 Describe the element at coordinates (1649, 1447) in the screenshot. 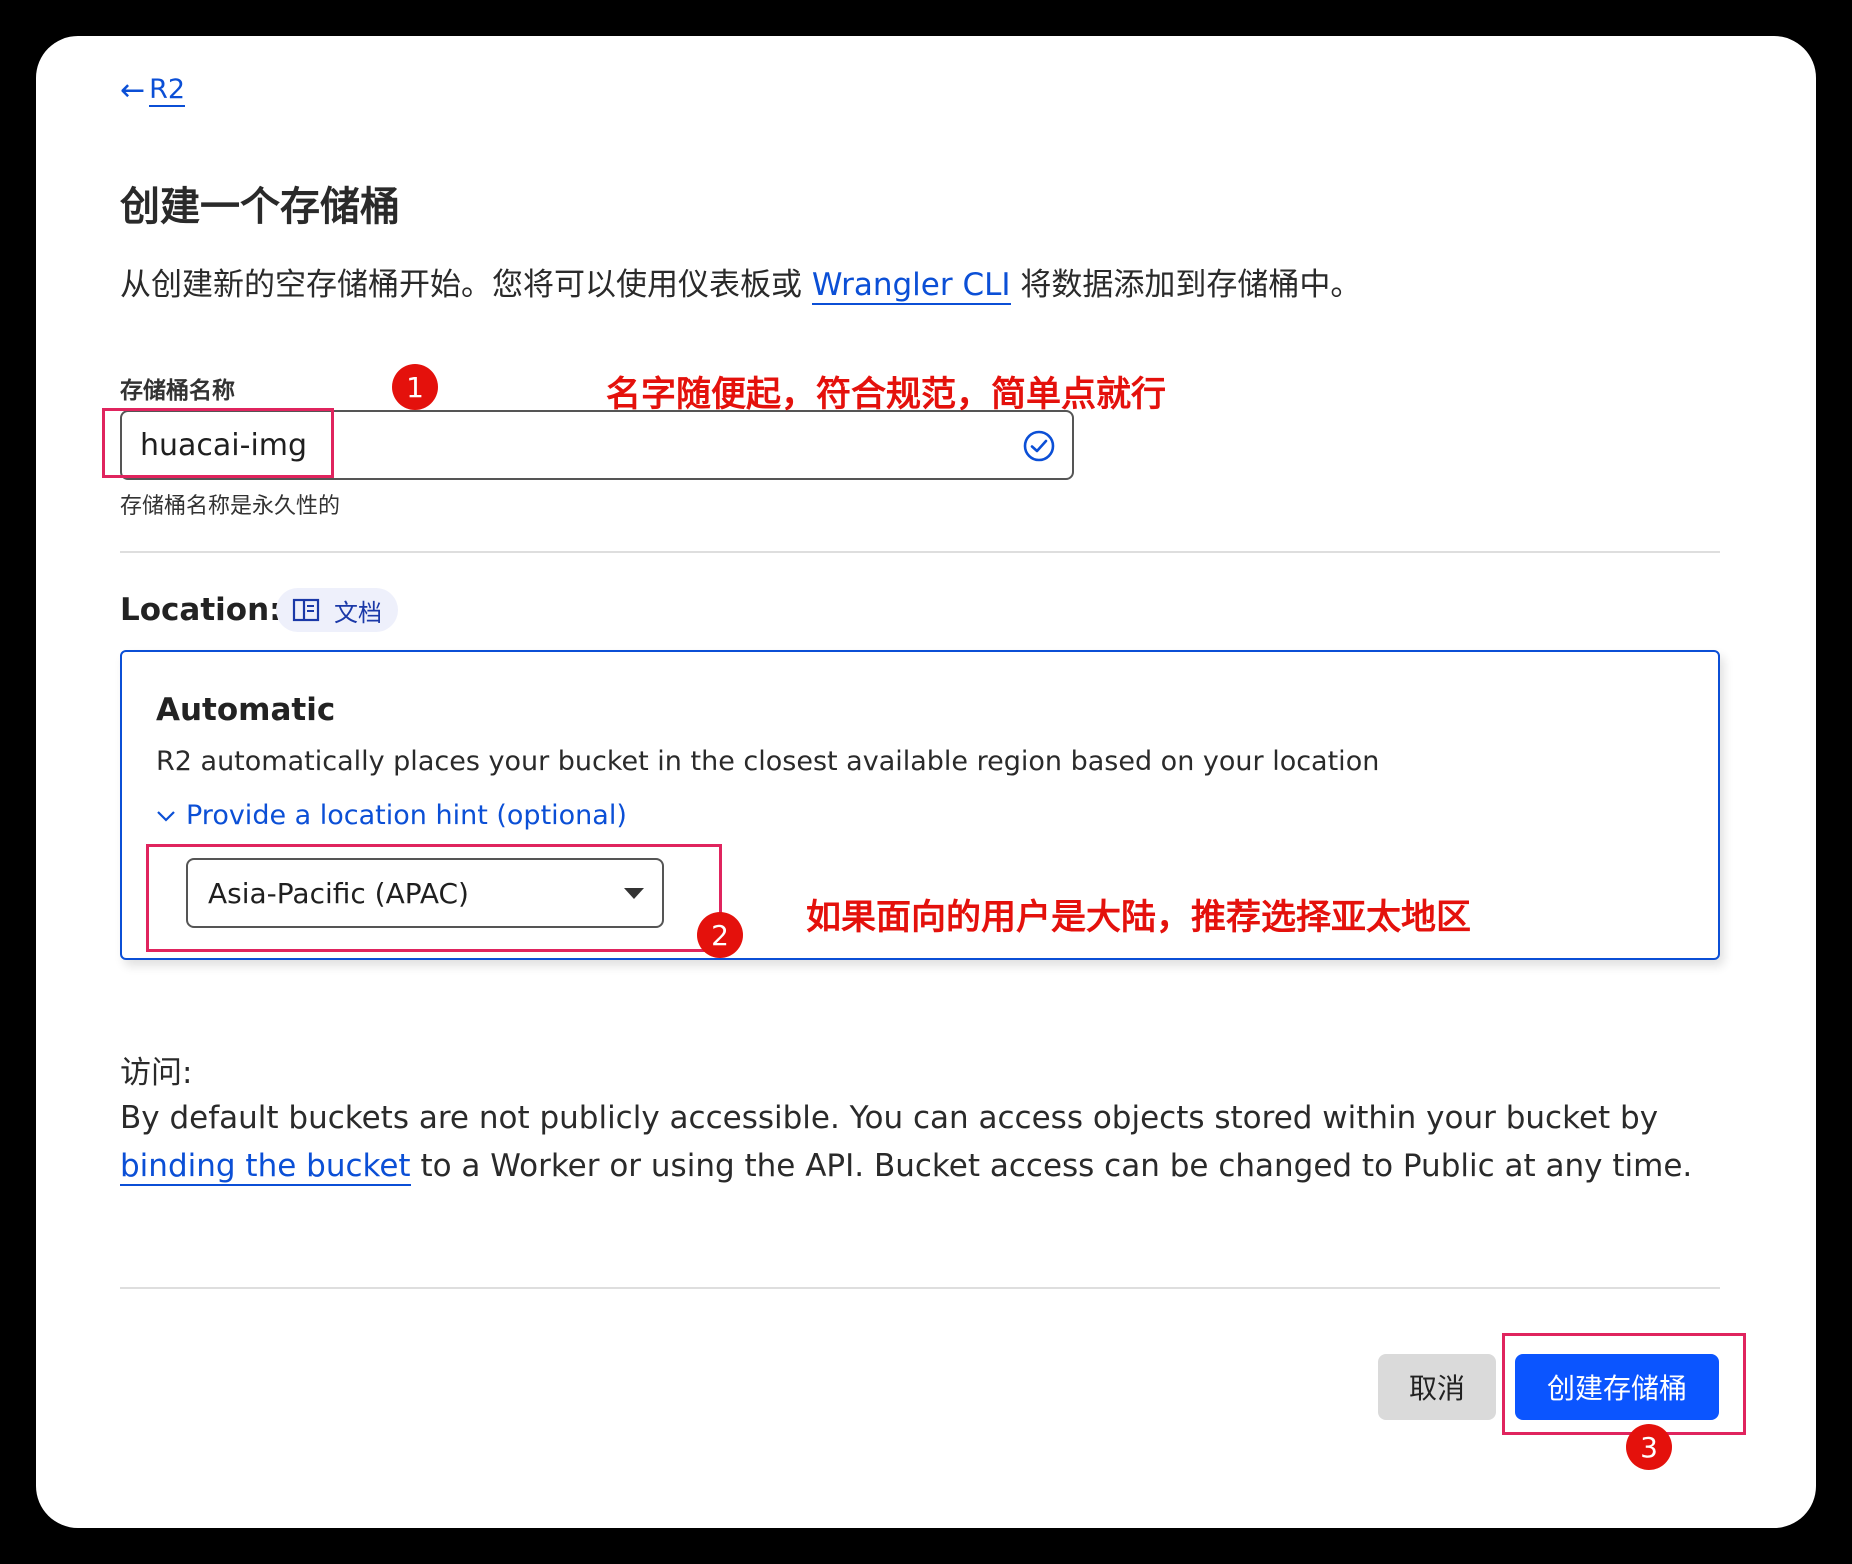

I see `annotation-badge-3: 3` at that location.